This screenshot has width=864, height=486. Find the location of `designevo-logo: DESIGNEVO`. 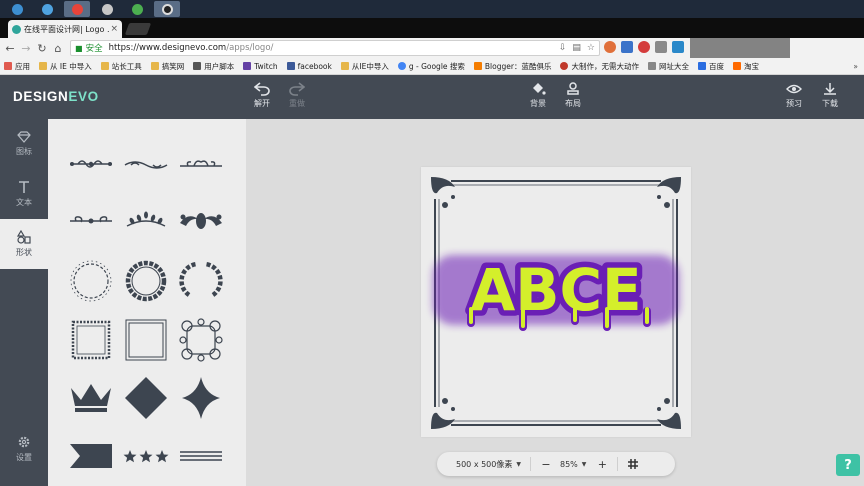

designevo-logo: DESIGNEVO is located at coordinates (56, 96).